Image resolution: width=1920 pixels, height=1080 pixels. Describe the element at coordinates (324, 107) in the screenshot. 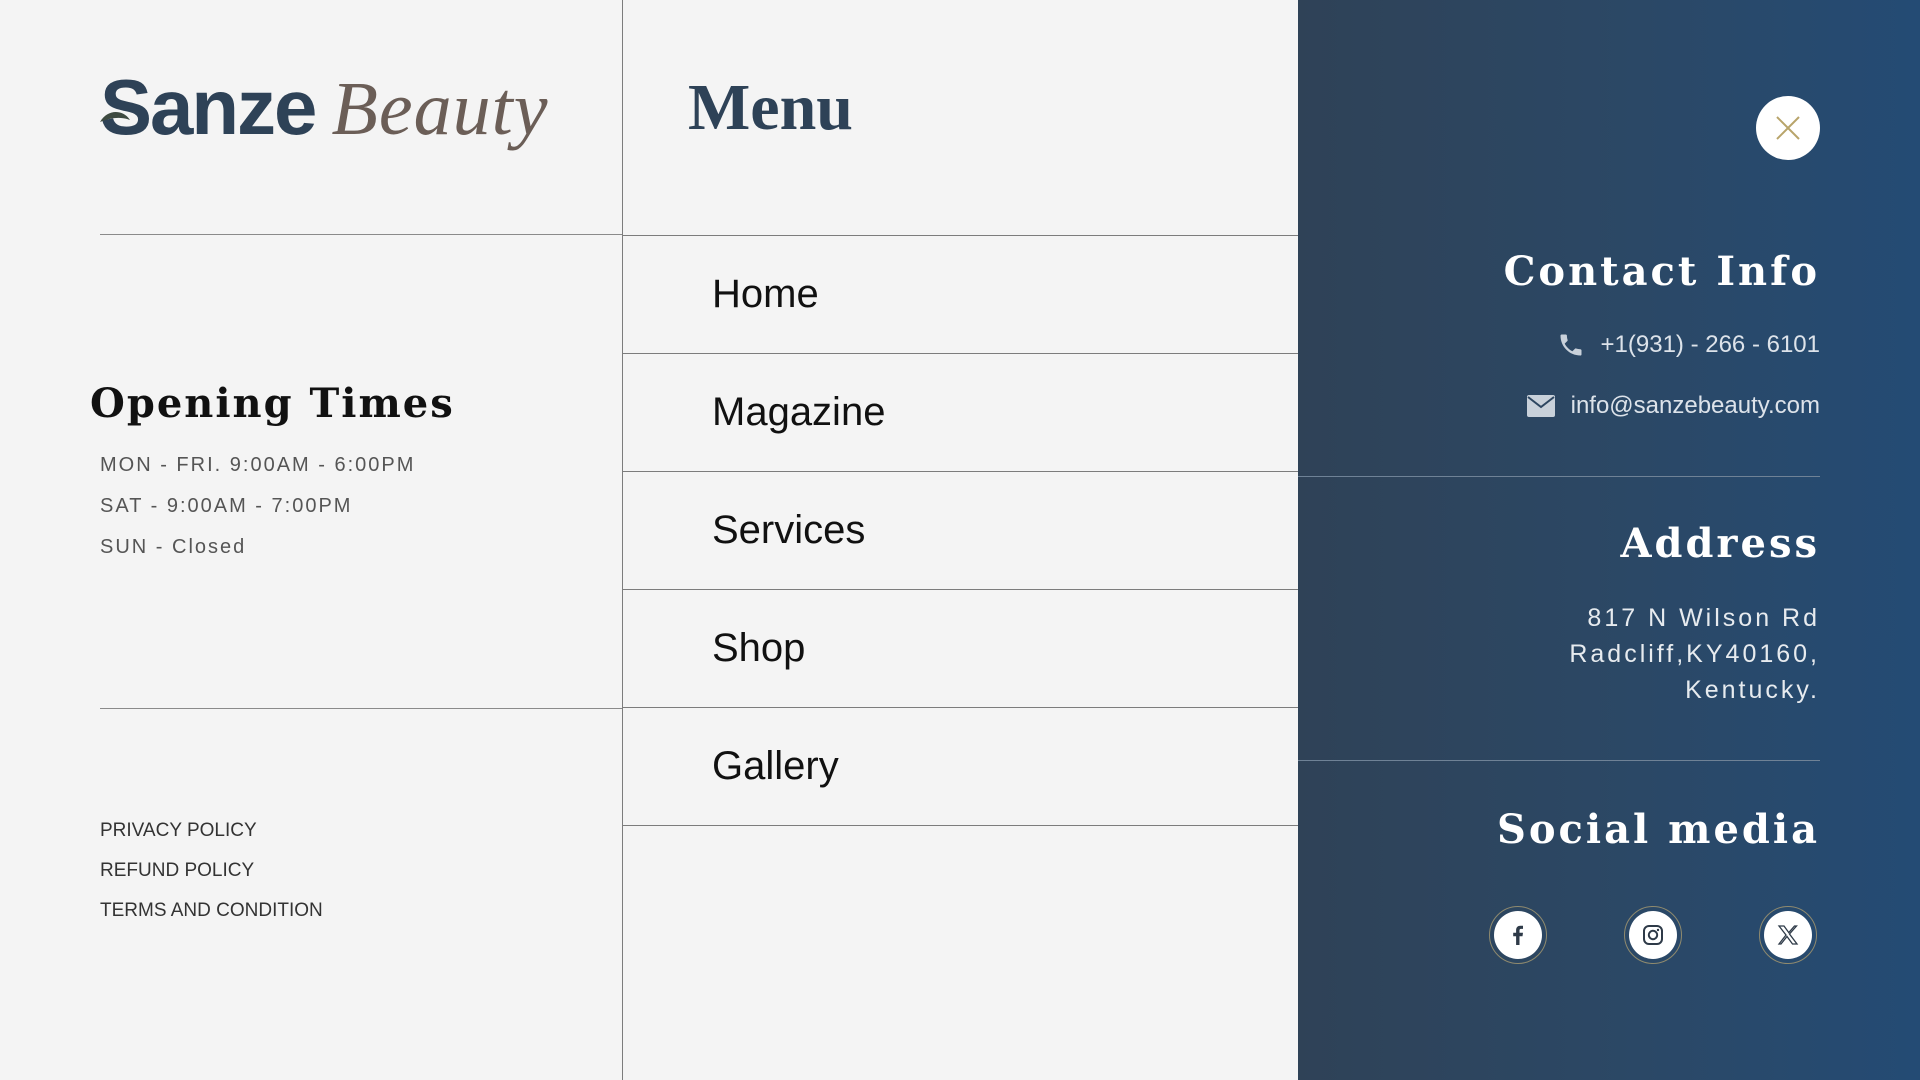

I see `brand-logo: Sanze Beauty` at that location.